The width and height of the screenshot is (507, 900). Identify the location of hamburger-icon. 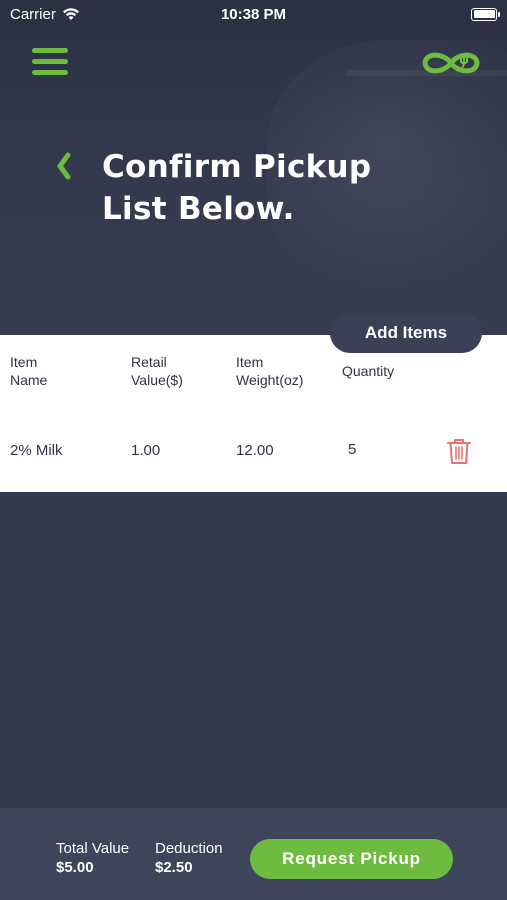
(50, 63).